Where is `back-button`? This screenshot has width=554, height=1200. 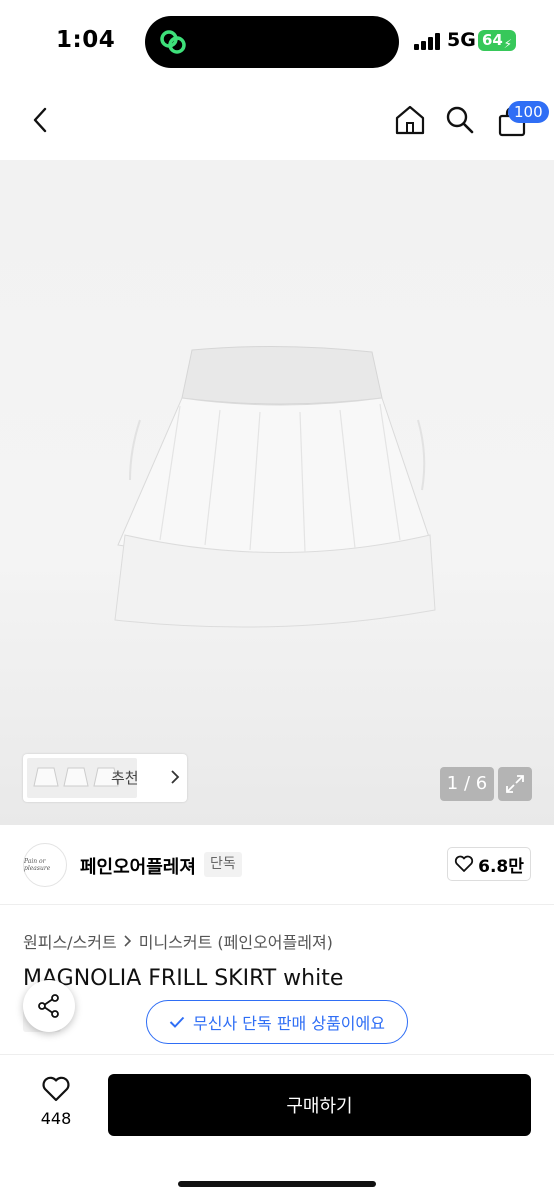
back-button is located at coordinates (40, 120).